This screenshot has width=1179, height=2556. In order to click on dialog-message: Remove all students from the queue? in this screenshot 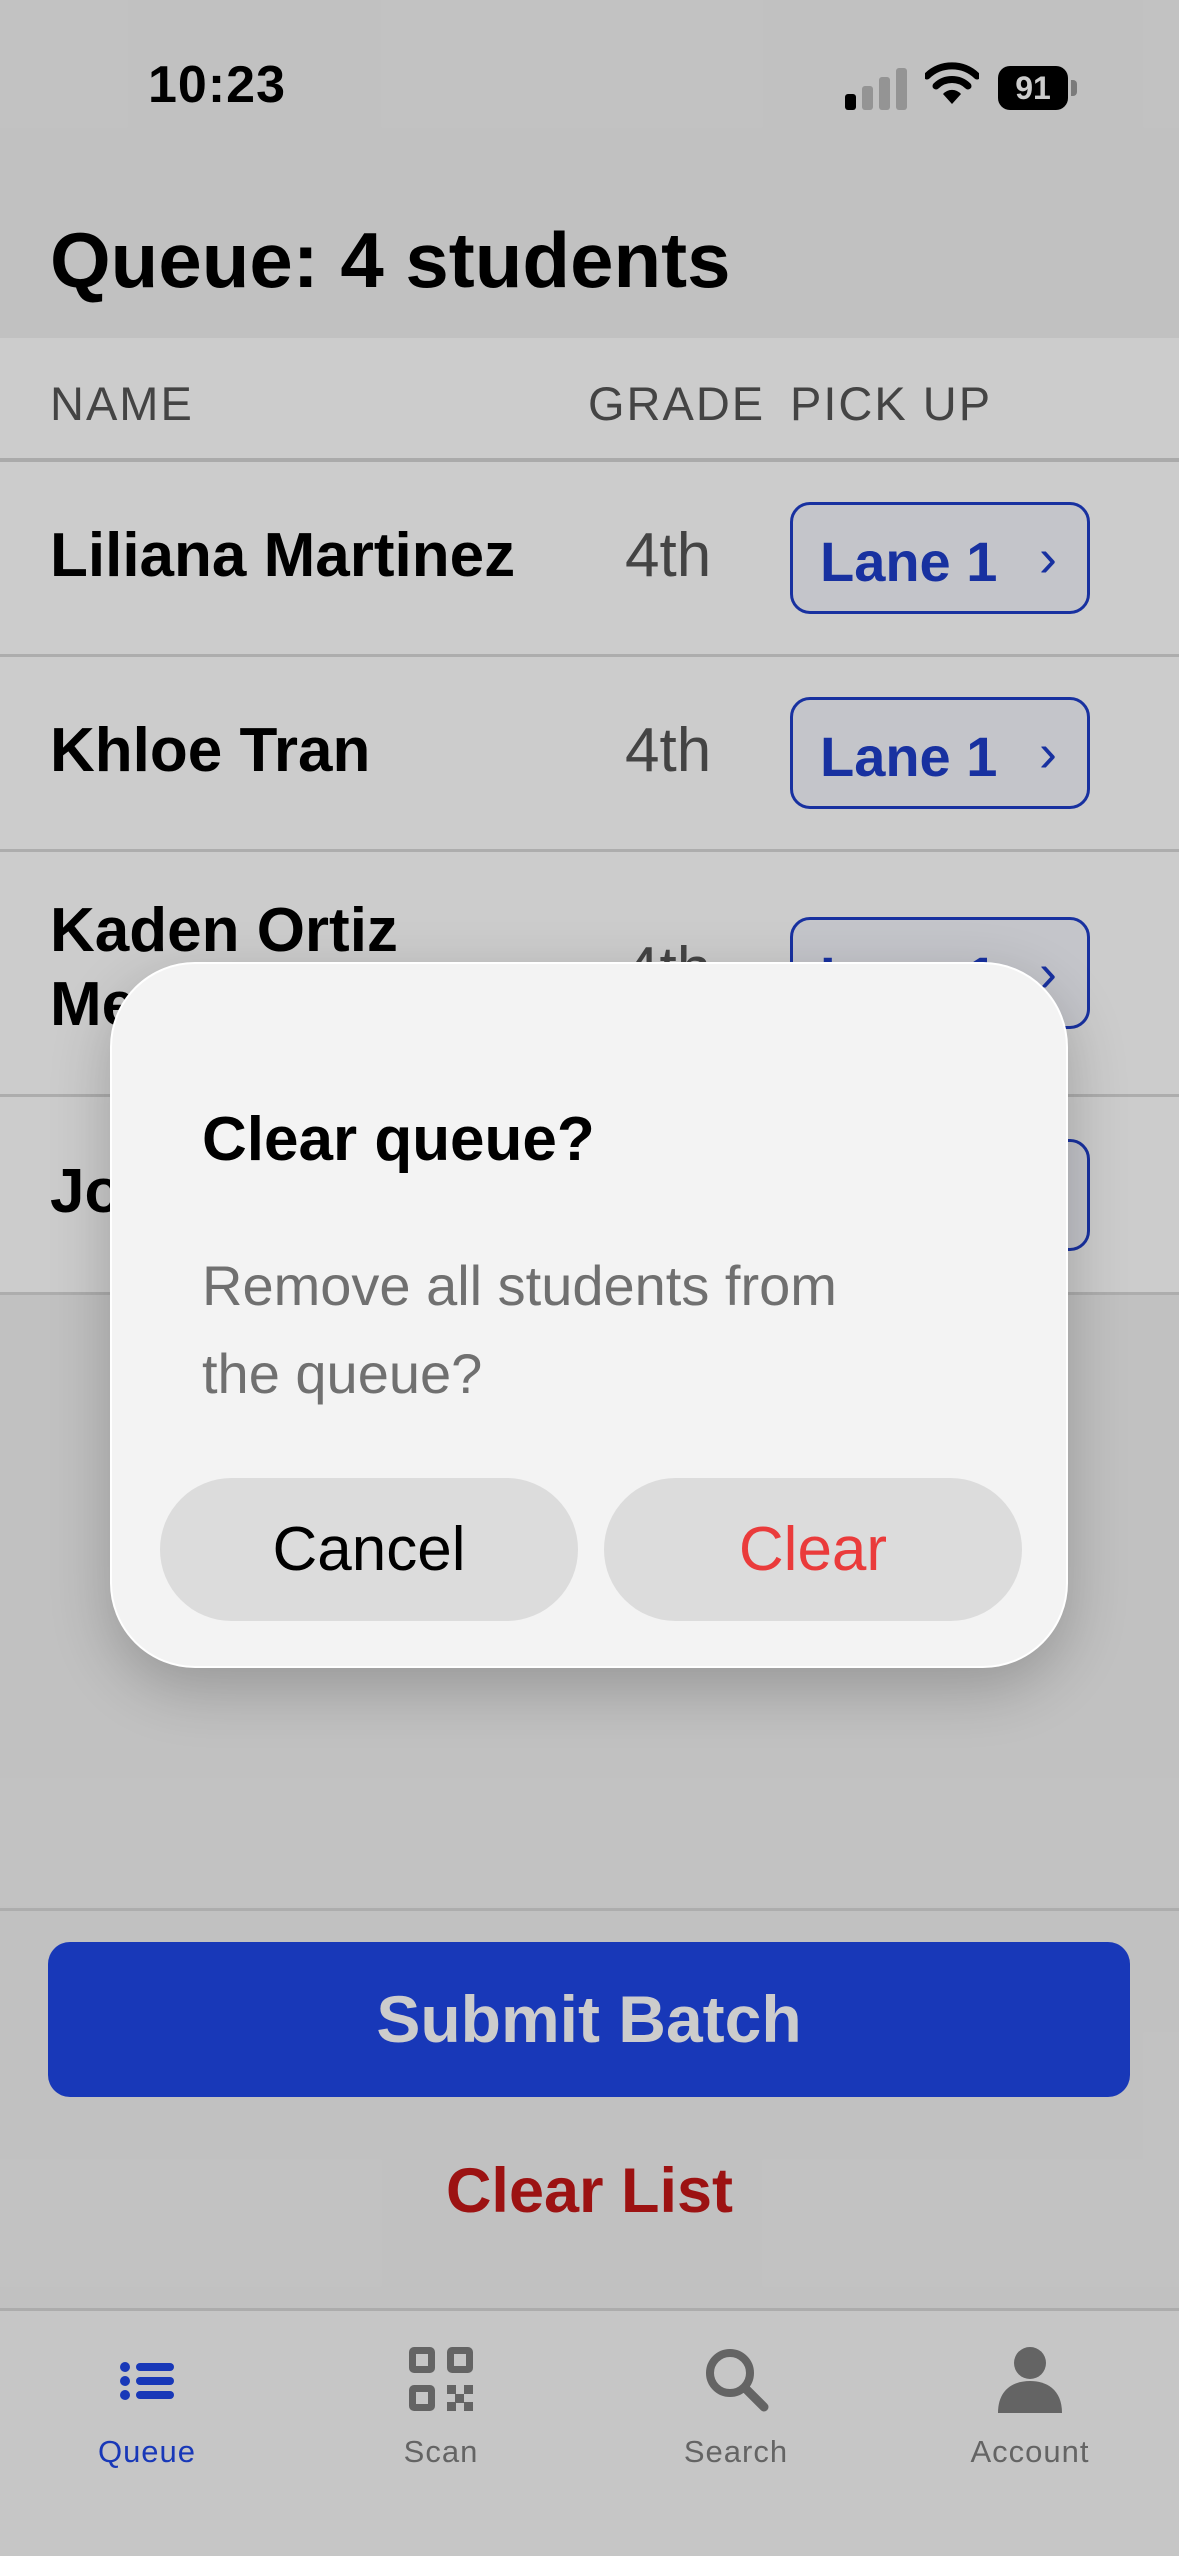, I will do `click(519, 1329)`.